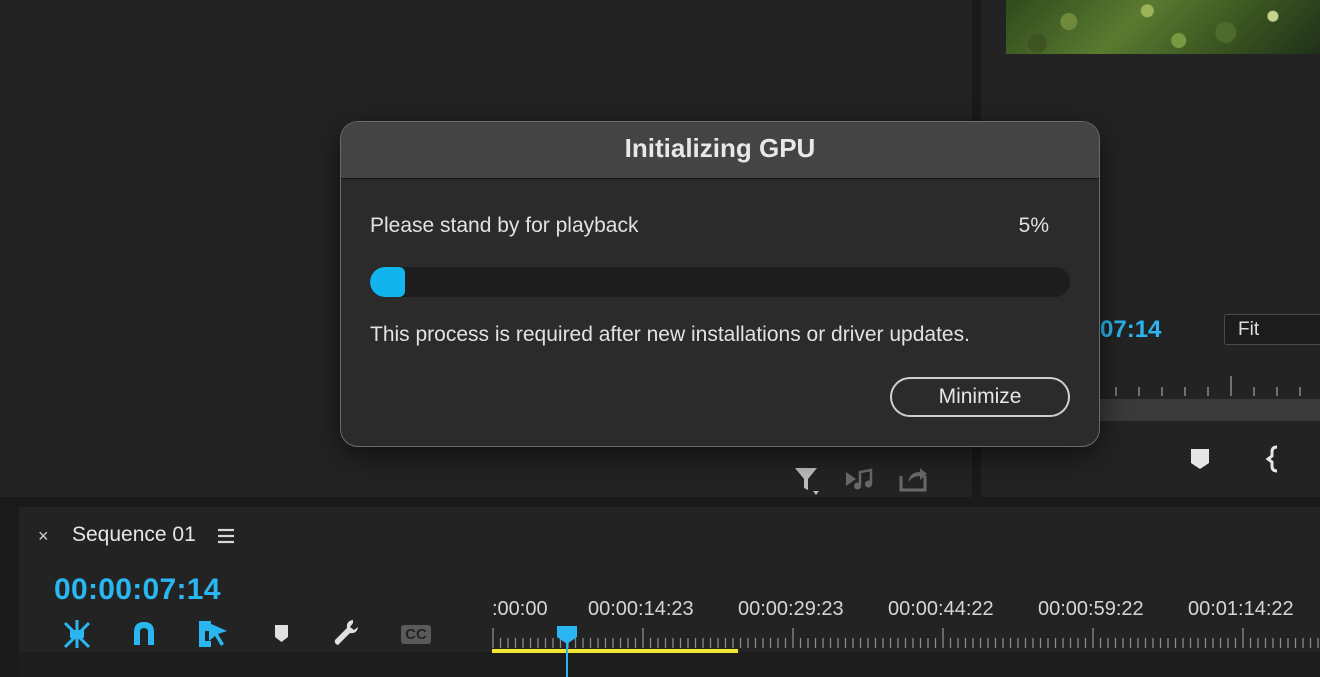 The height and width of the screenshot is (677, 1320). I want to click on progress-bar-fill, so click(387, 282).